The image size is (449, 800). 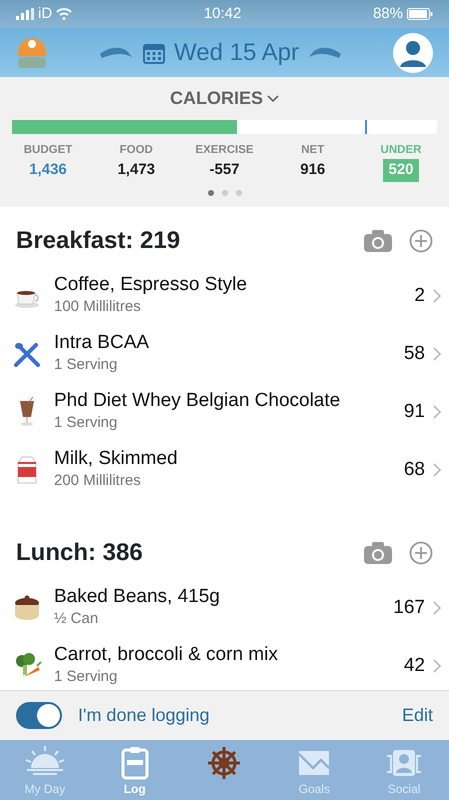 I want to click on food-entry: Milk, Skimmed 200 Millilitres 68, so click(x=224, y=470).